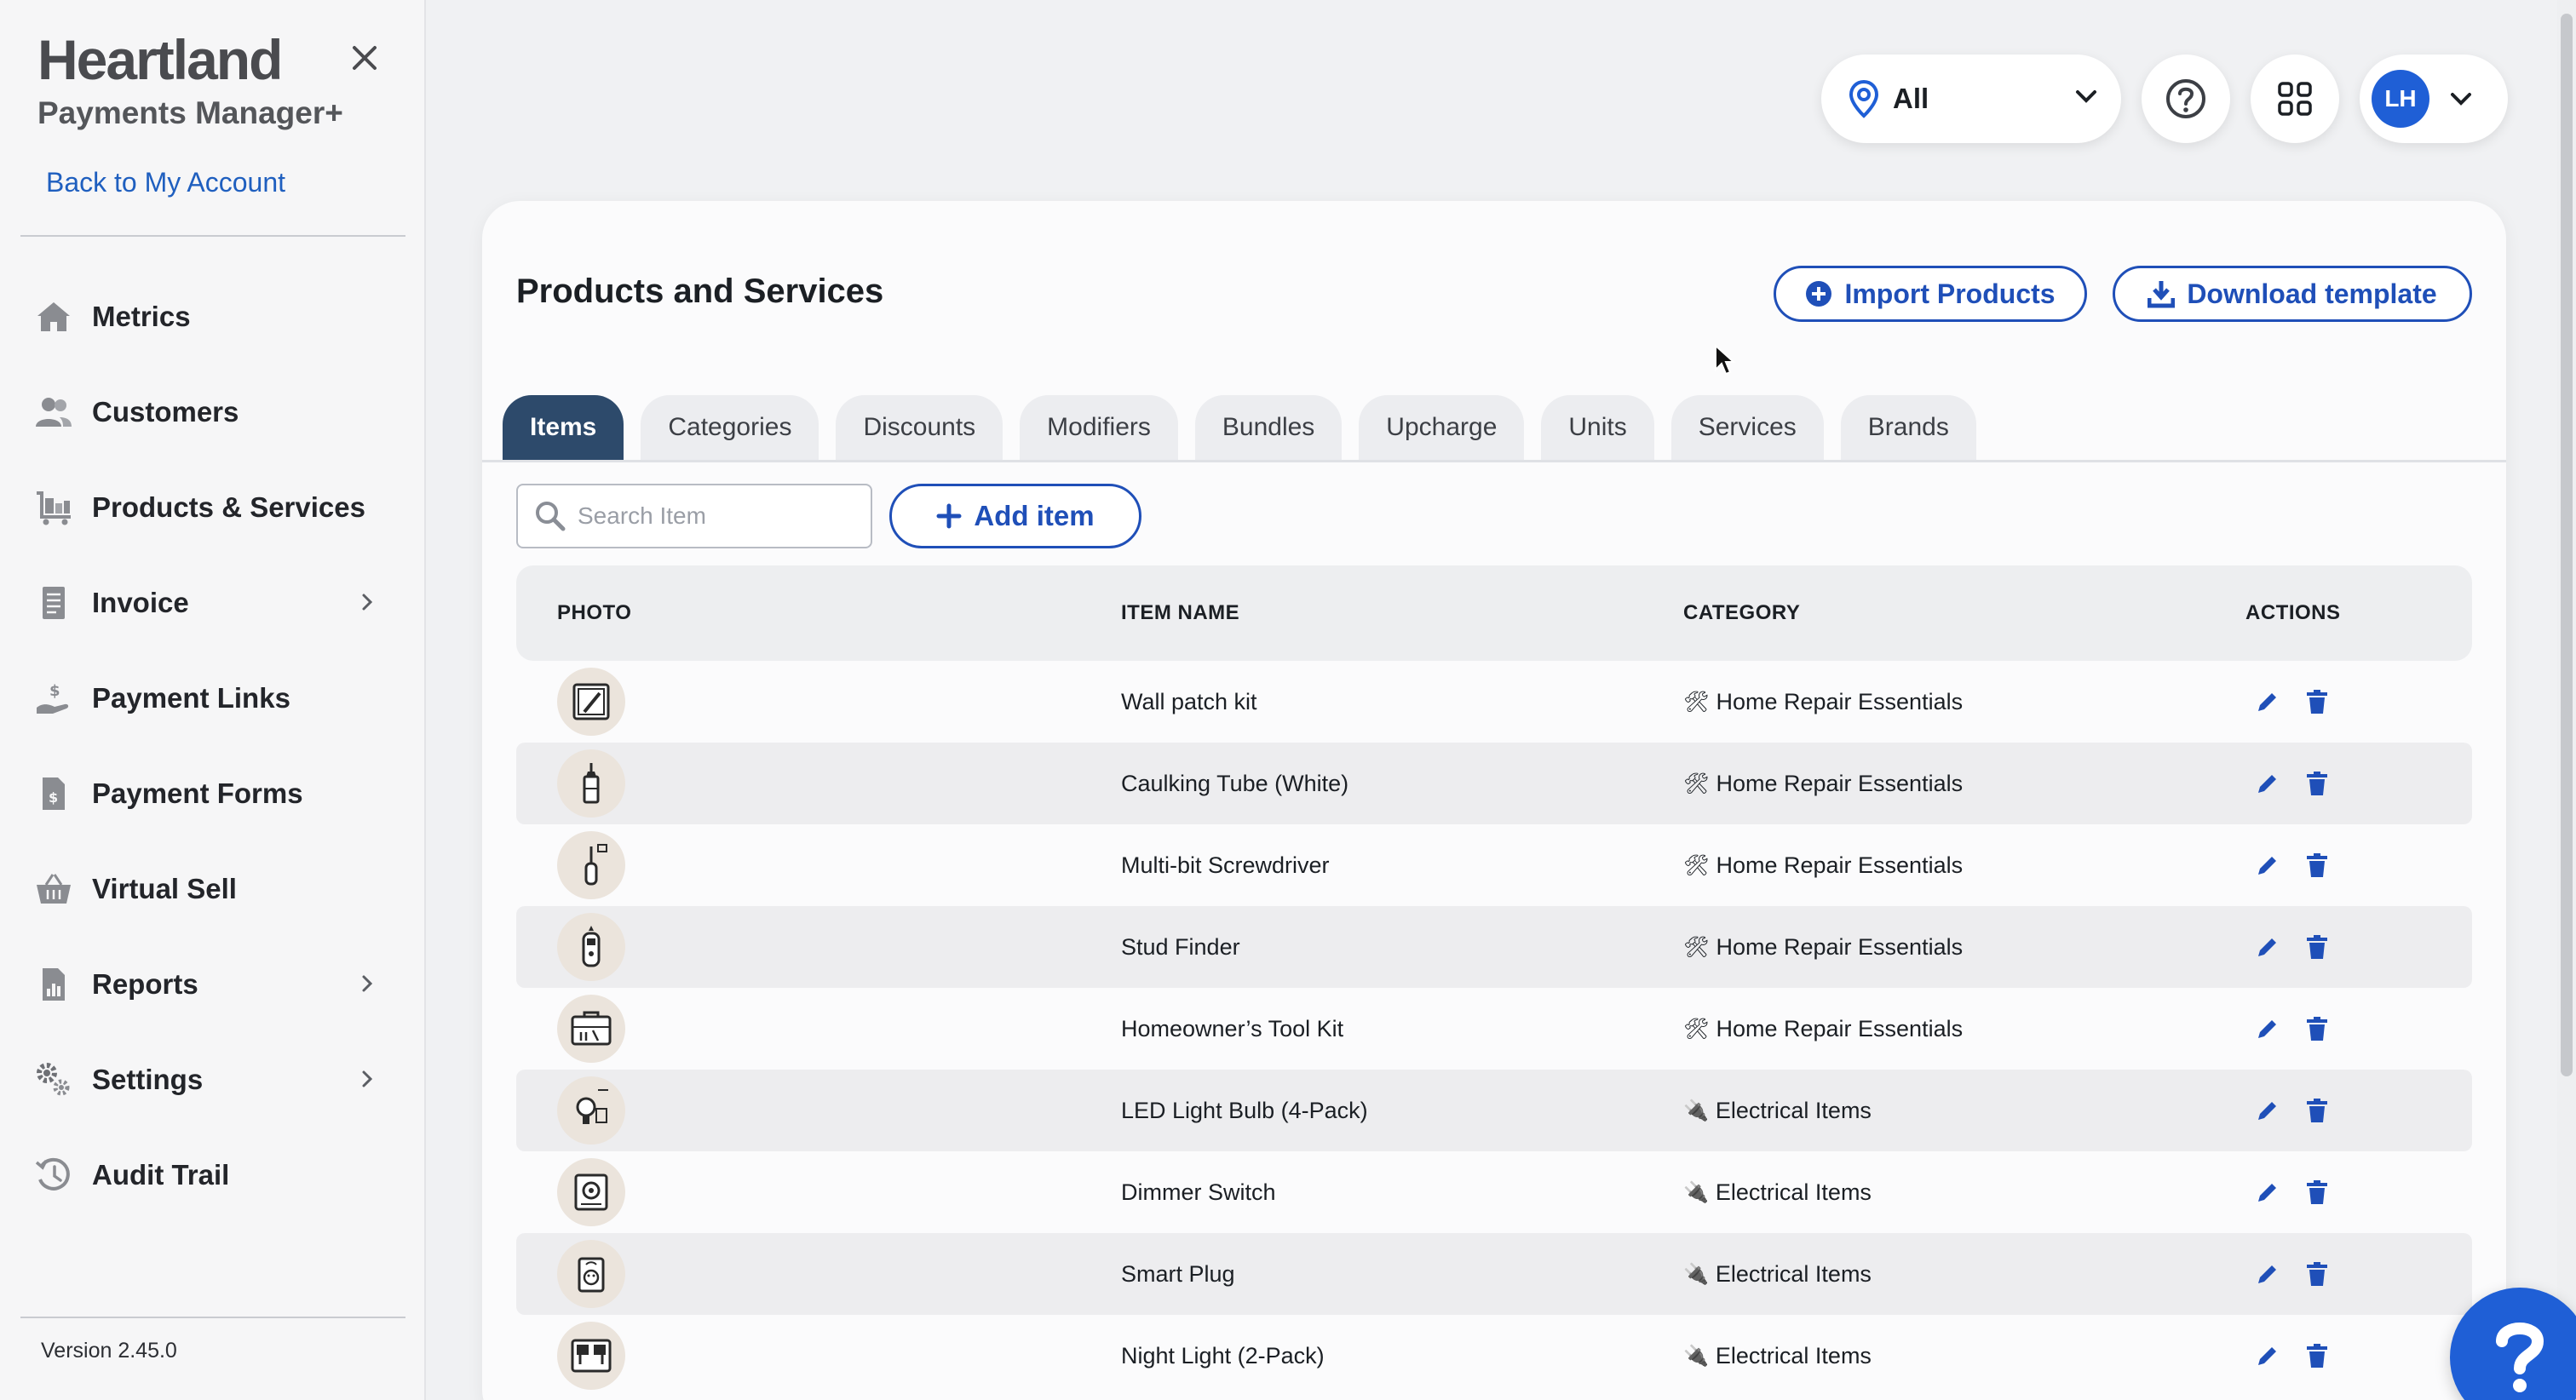  What do you see at coordinates (920, 428) in the screenshot?
I see `tab-discounts: Discounts` at bounding box center [920, 428].